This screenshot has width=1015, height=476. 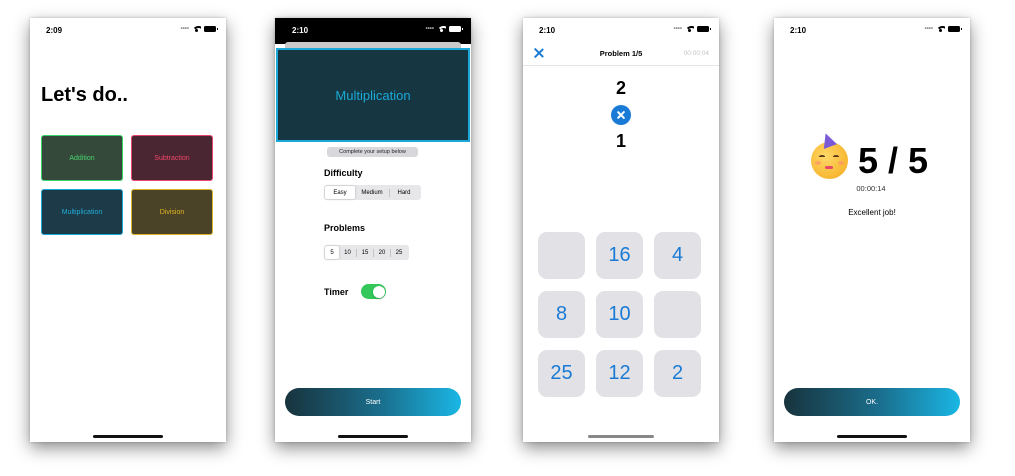 What do you see at coordinates (619, 373) in the screenshot?
I see `answer-button: 12` at bounding box center [619, 373].